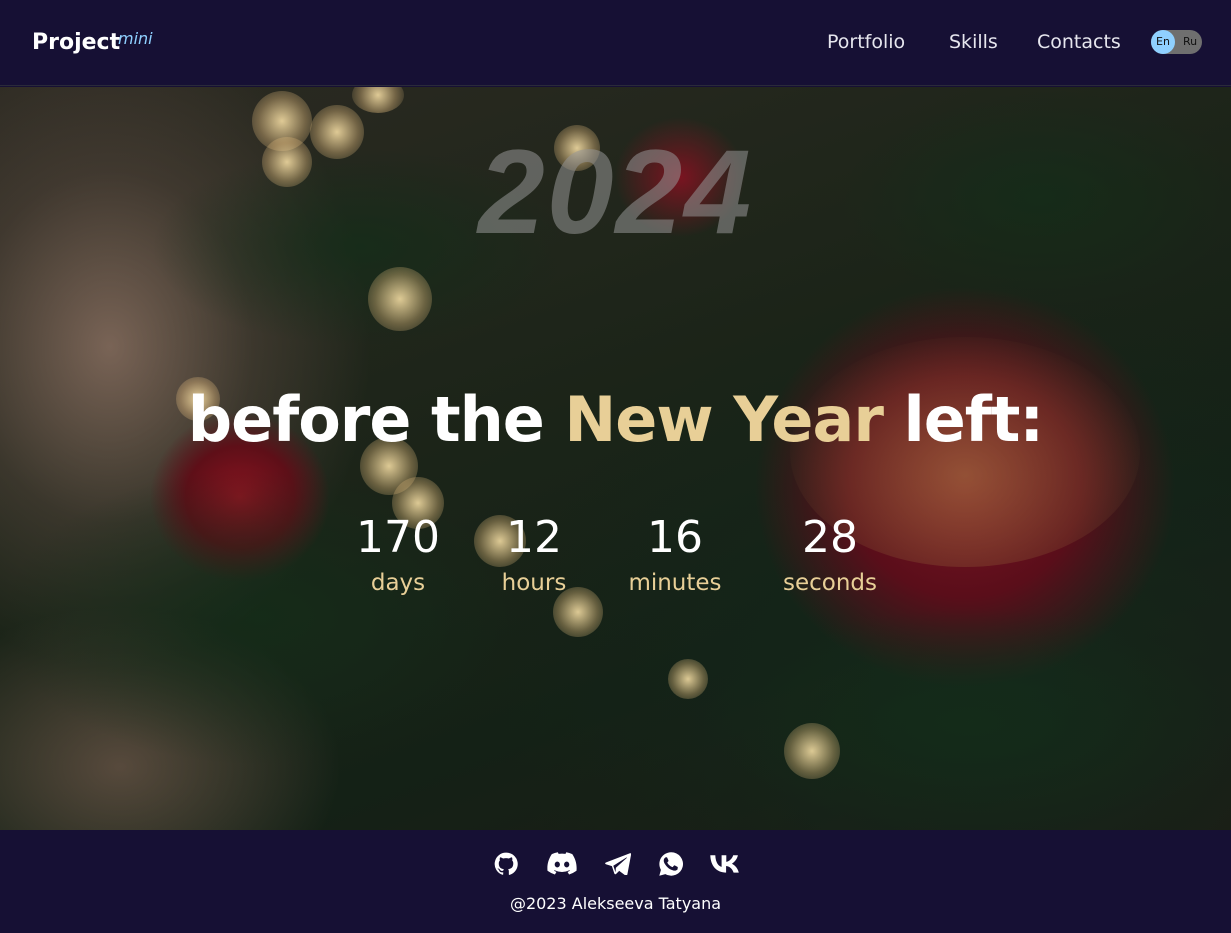  What do you see at coordinates (398, 583) in the screenshot?
I see `counter-label: days` at bounding box center [398, 583].